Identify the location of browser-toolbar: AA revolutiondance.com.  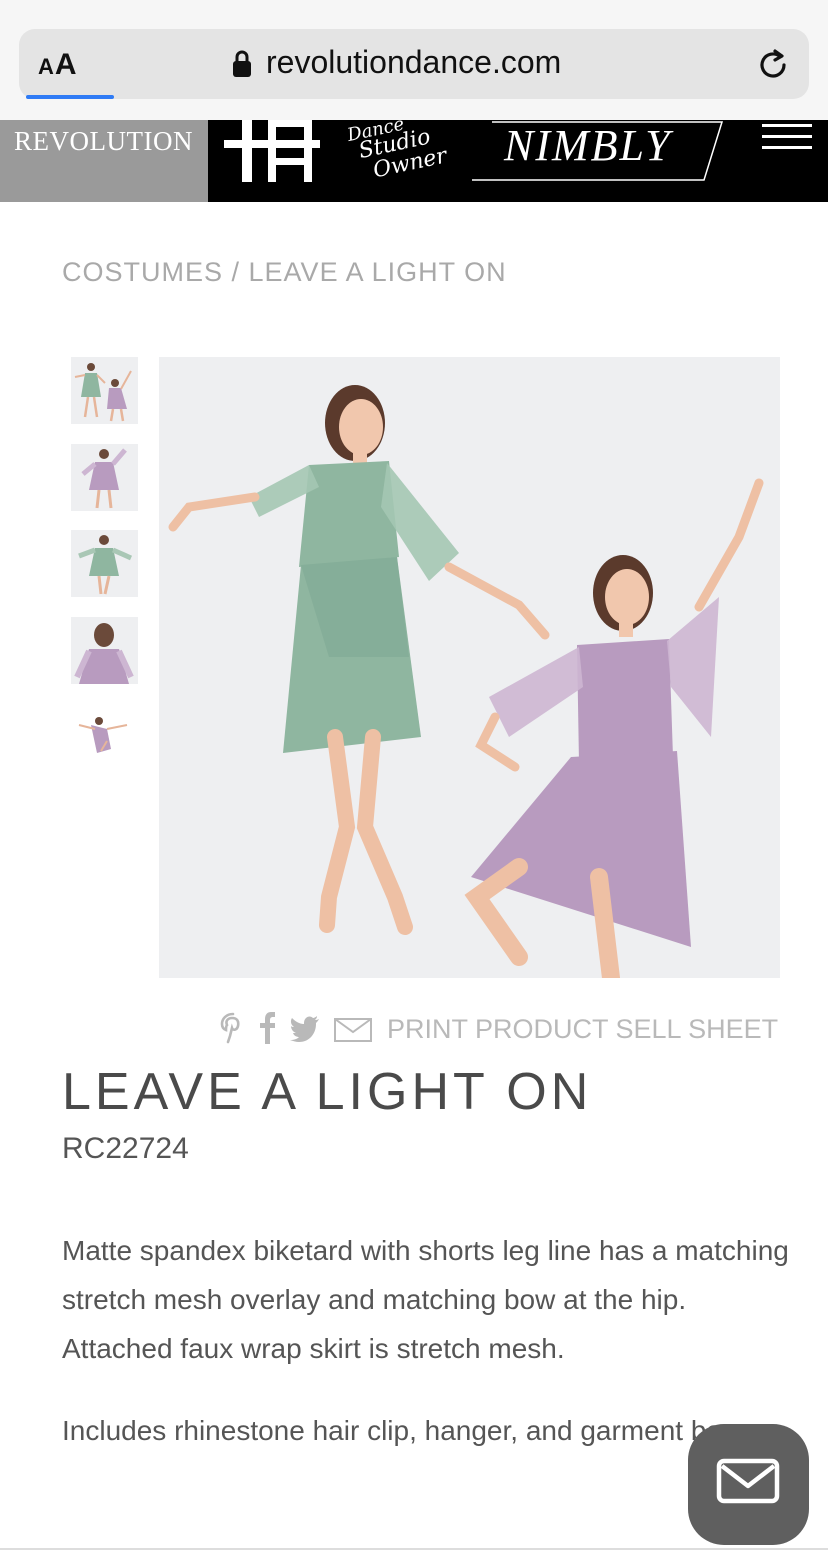
(414, 60).